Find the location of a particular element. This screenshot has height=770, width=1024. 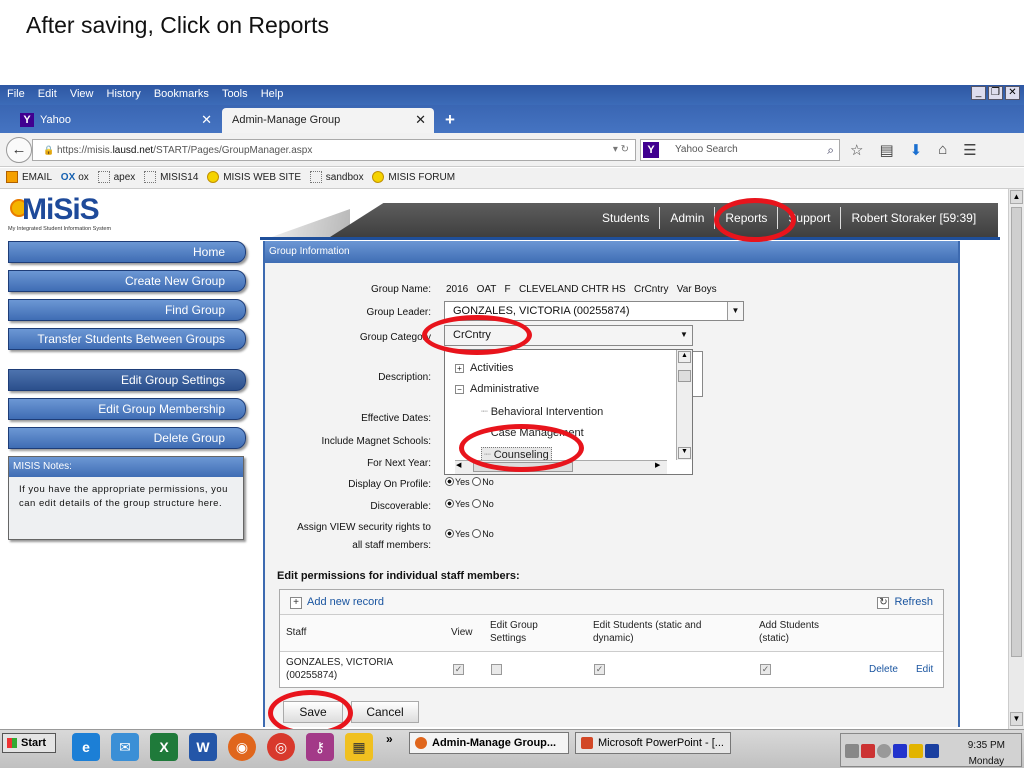

tray-app-icon is located at coordinates (916, 751).